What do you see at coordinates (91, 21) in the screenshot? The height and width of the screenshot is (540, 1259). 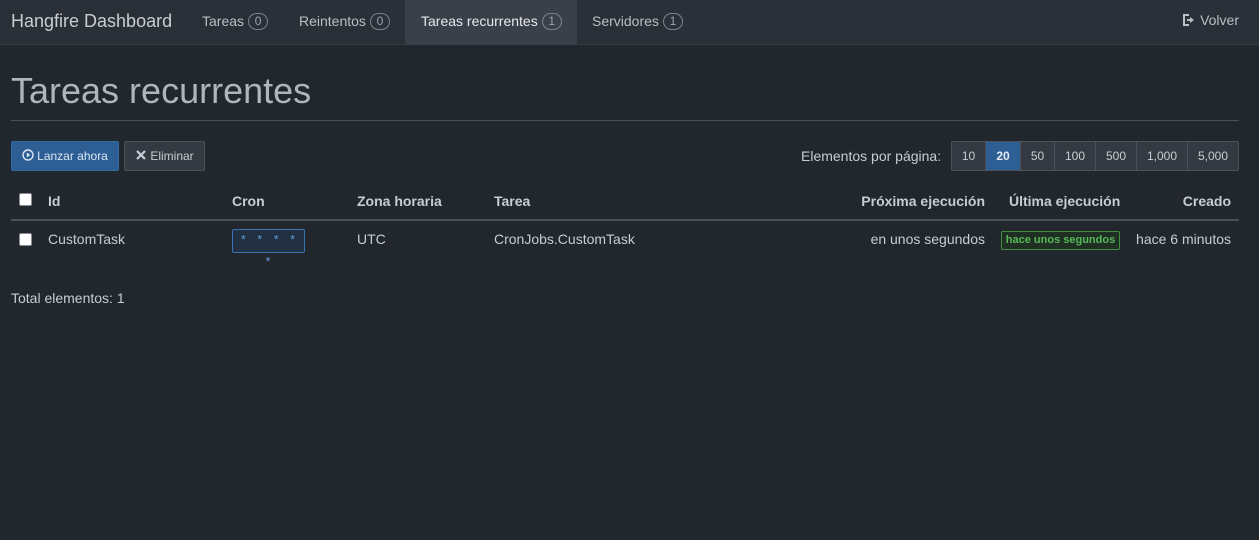 I see `brand-link: Hangfire Dashboard` at bounding box center [91, 21].